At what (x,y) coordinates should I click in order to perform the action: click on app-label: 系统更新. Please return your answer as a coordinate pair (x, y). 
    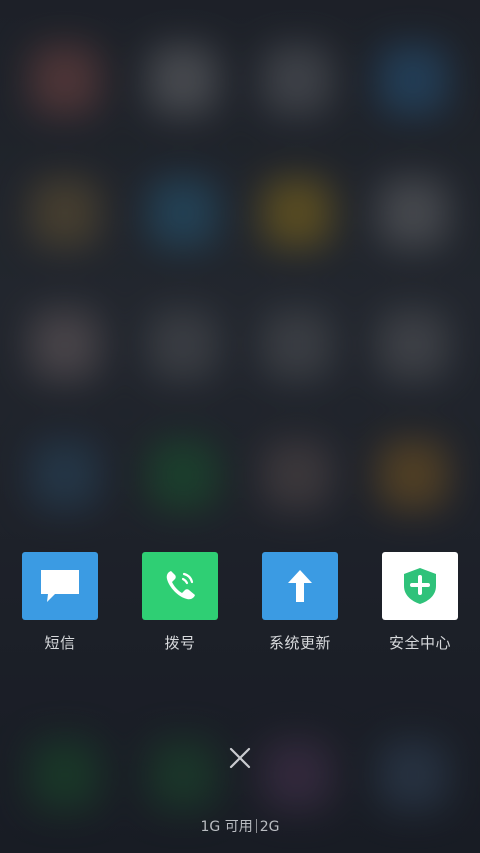
    Looking at the image, I should click on (299, 643).